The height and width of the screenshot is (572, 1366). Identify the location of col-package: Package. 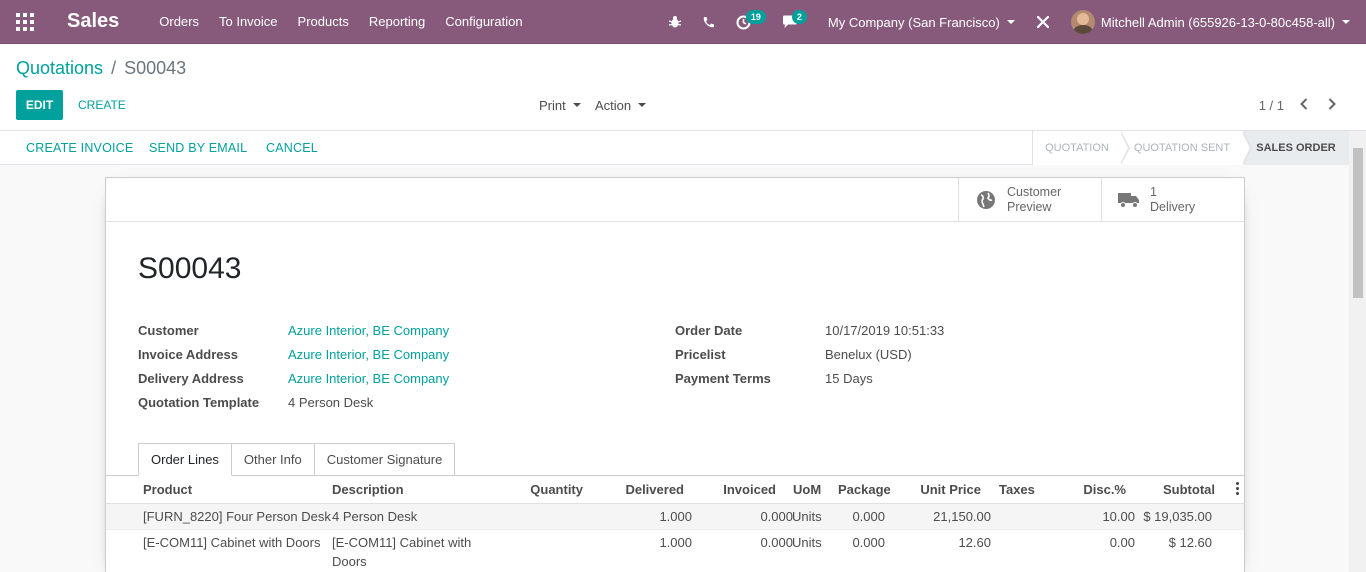
(864, 489).